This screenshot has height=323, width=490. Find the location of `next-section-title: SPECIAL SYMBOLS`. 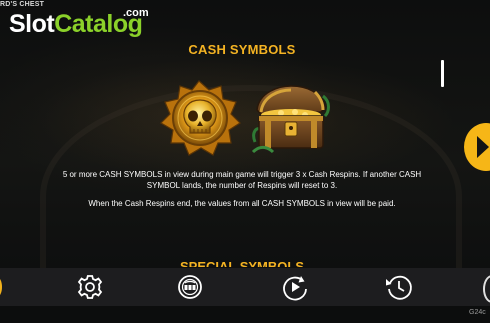

next-section-title: SPECIAL SYMBOLS is located at coordinates (241, 263).